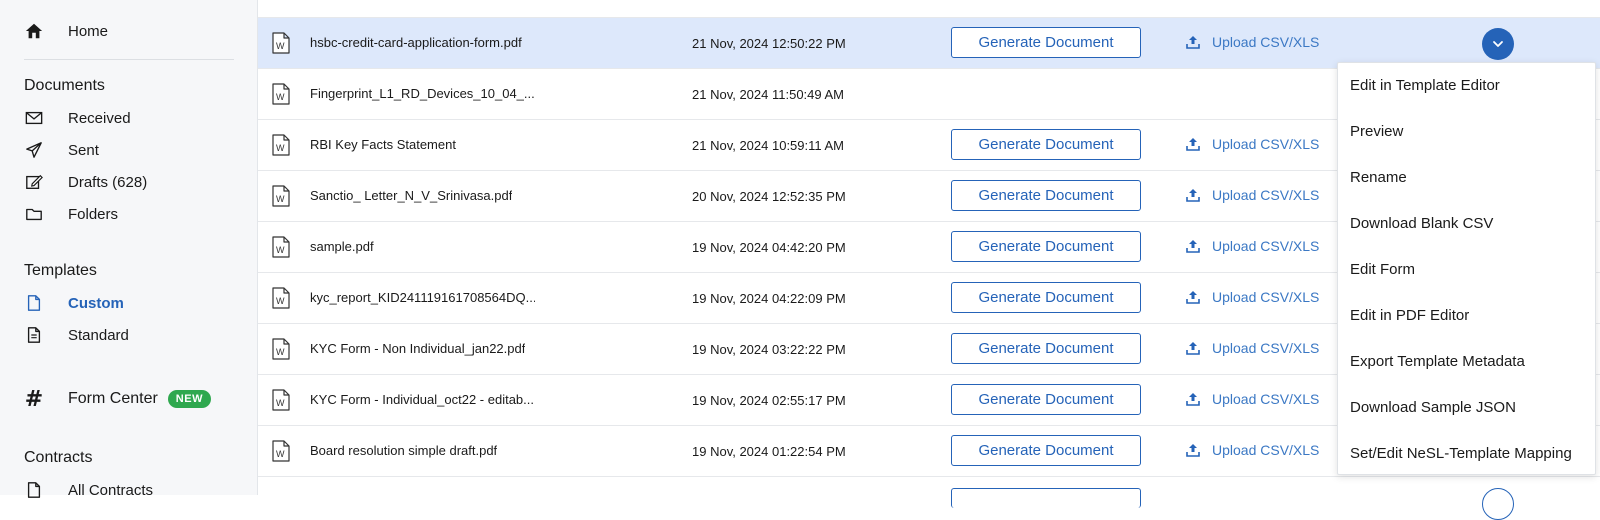 The image size is (1600, 520). Describe the element at coordinates (1461, 453) in the screenshot. I see `menu-item-nesl-mapping: Set/Edit NeSL-Template Mapping` at that location.